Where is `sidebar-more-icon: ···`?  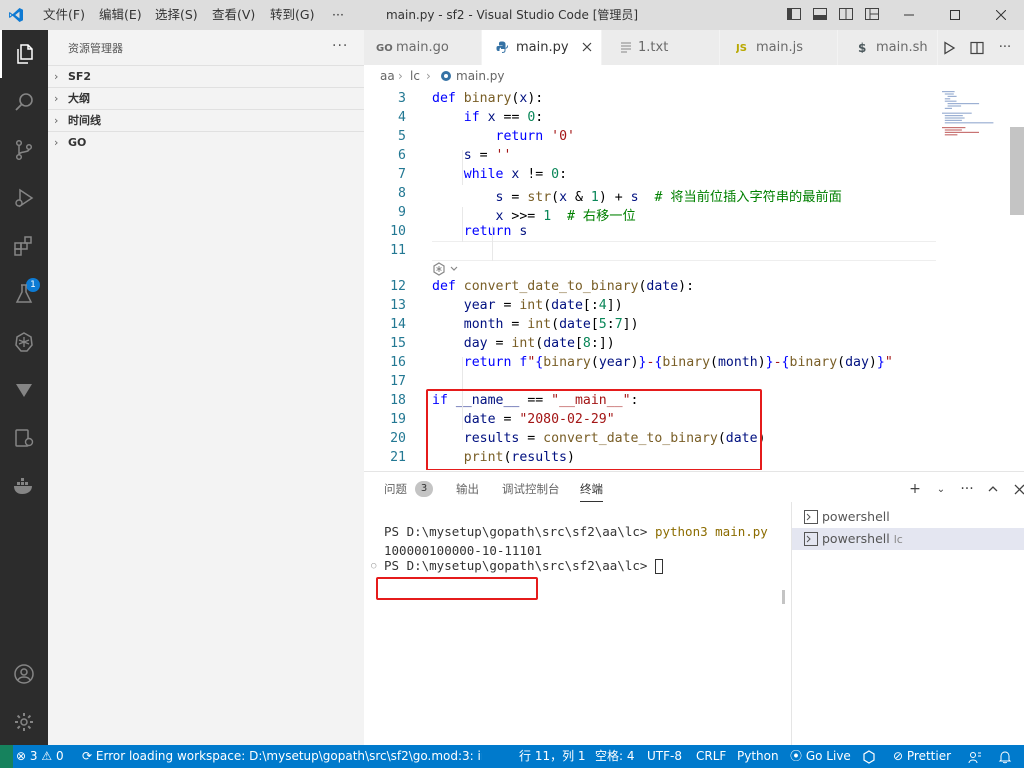 sidebar-more-icon: ··· is located at coordinates (340, 46).